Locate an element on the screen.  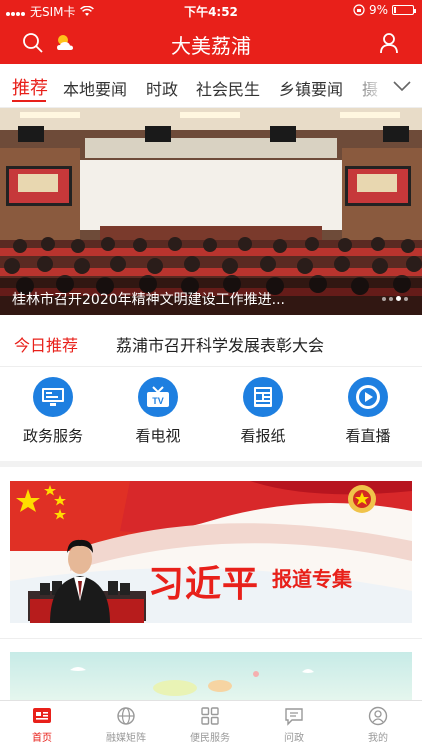
service-live: 看直播 is located at coordinates (368, 411).